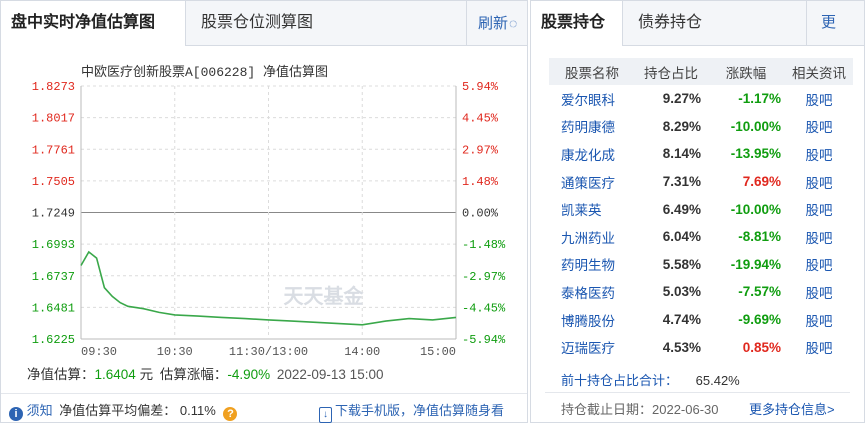 The width and height of the screenshot is (865, 424). Describe the element at coordinates (592, 209) in the screenshot. I see `stock-name-link: 凯莱英` at that location.